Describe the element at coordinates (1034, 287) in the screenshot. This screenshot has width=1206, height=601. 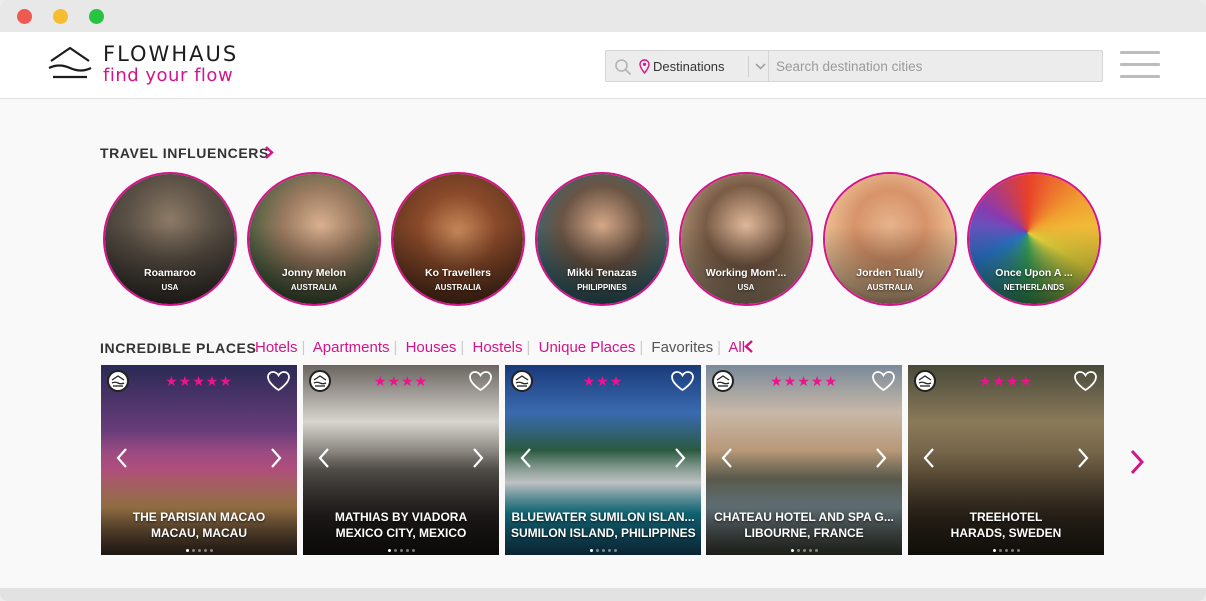
I see `influencer-country: NETHERLANDS` at that location.